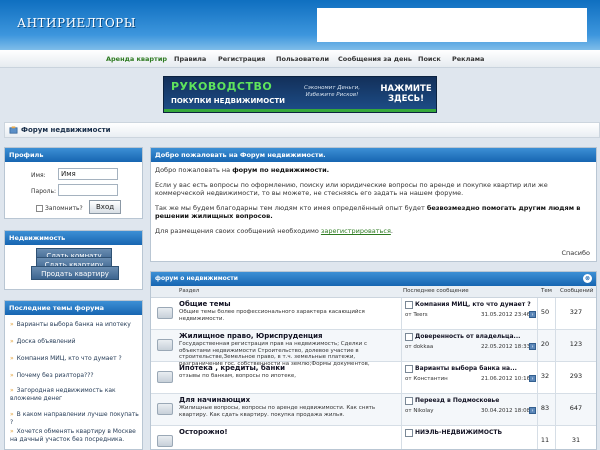  What do you see at coordinates (545, 408) in the screenshot?
I see `topic-count: 83` at bounding box center [545, 408].